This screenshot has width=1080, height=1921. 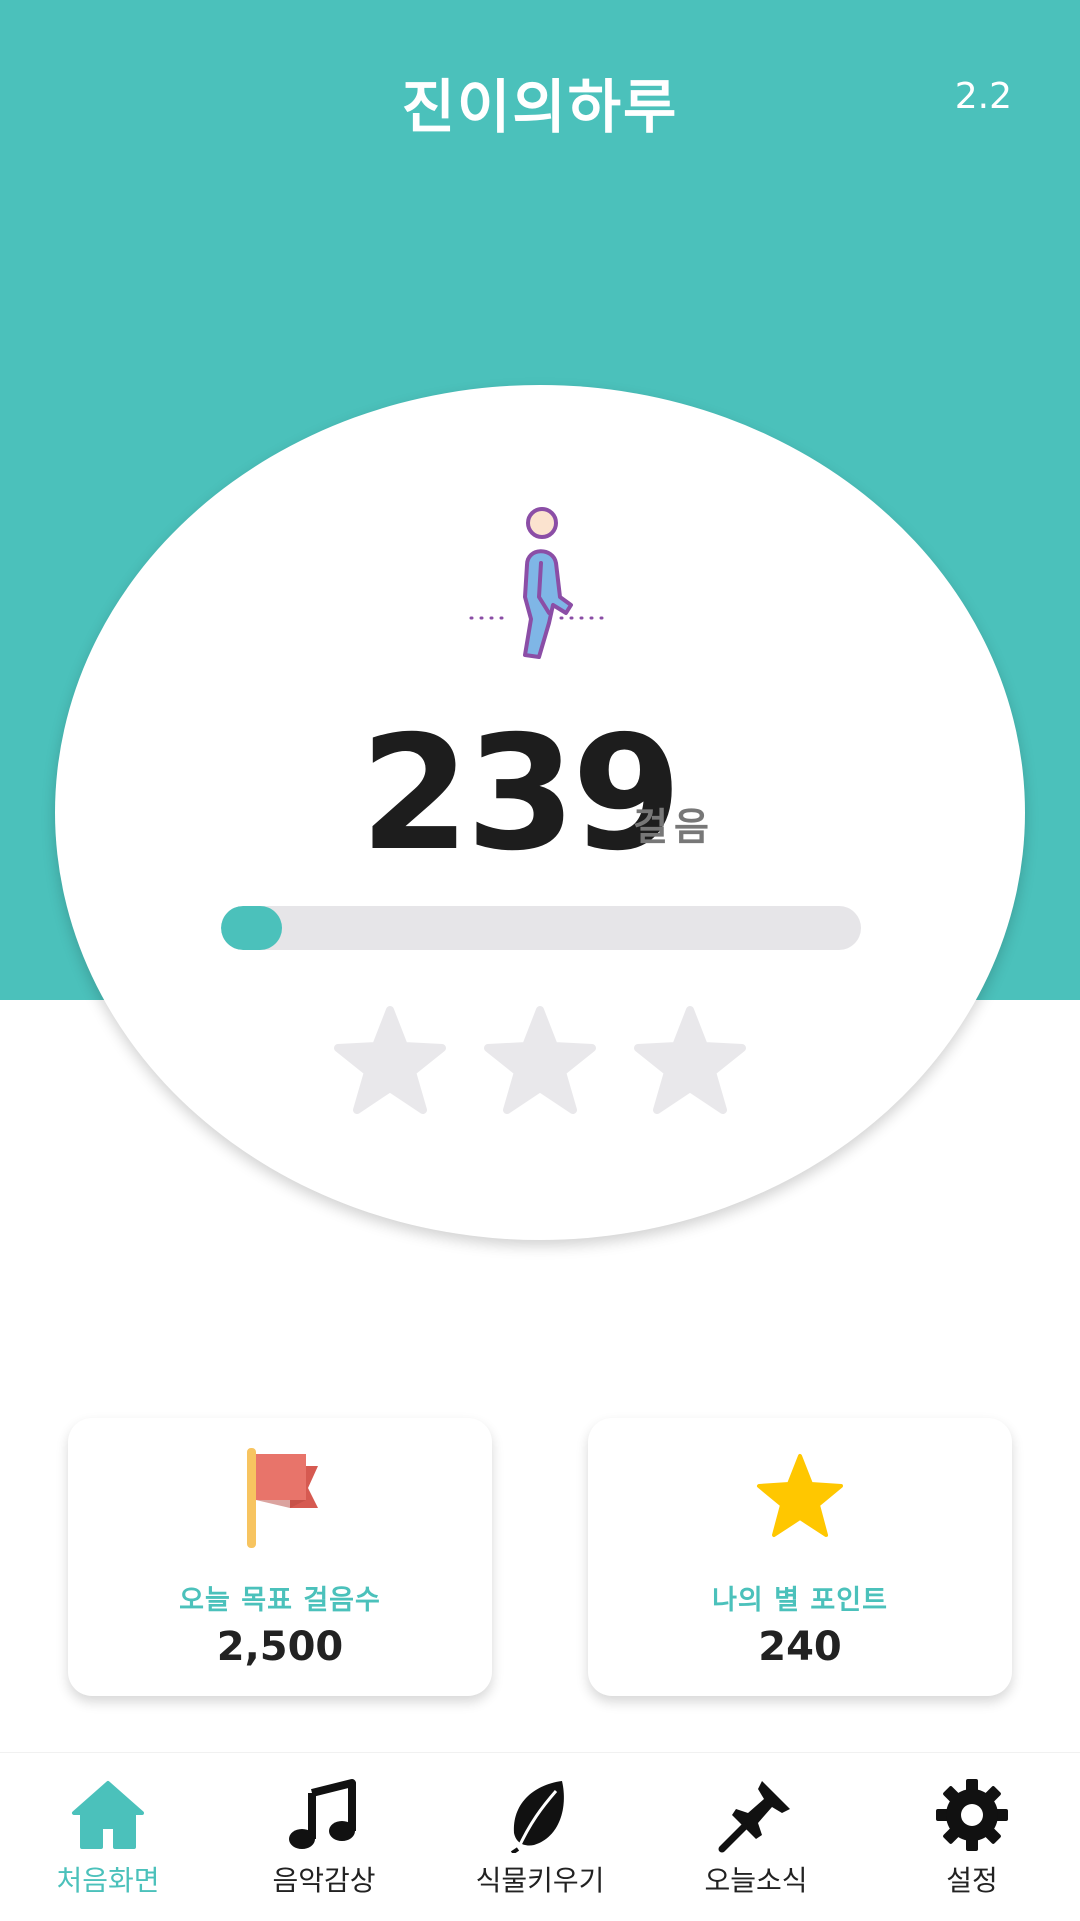 I want to click on flag-icon, so click(x=282, y=1498).